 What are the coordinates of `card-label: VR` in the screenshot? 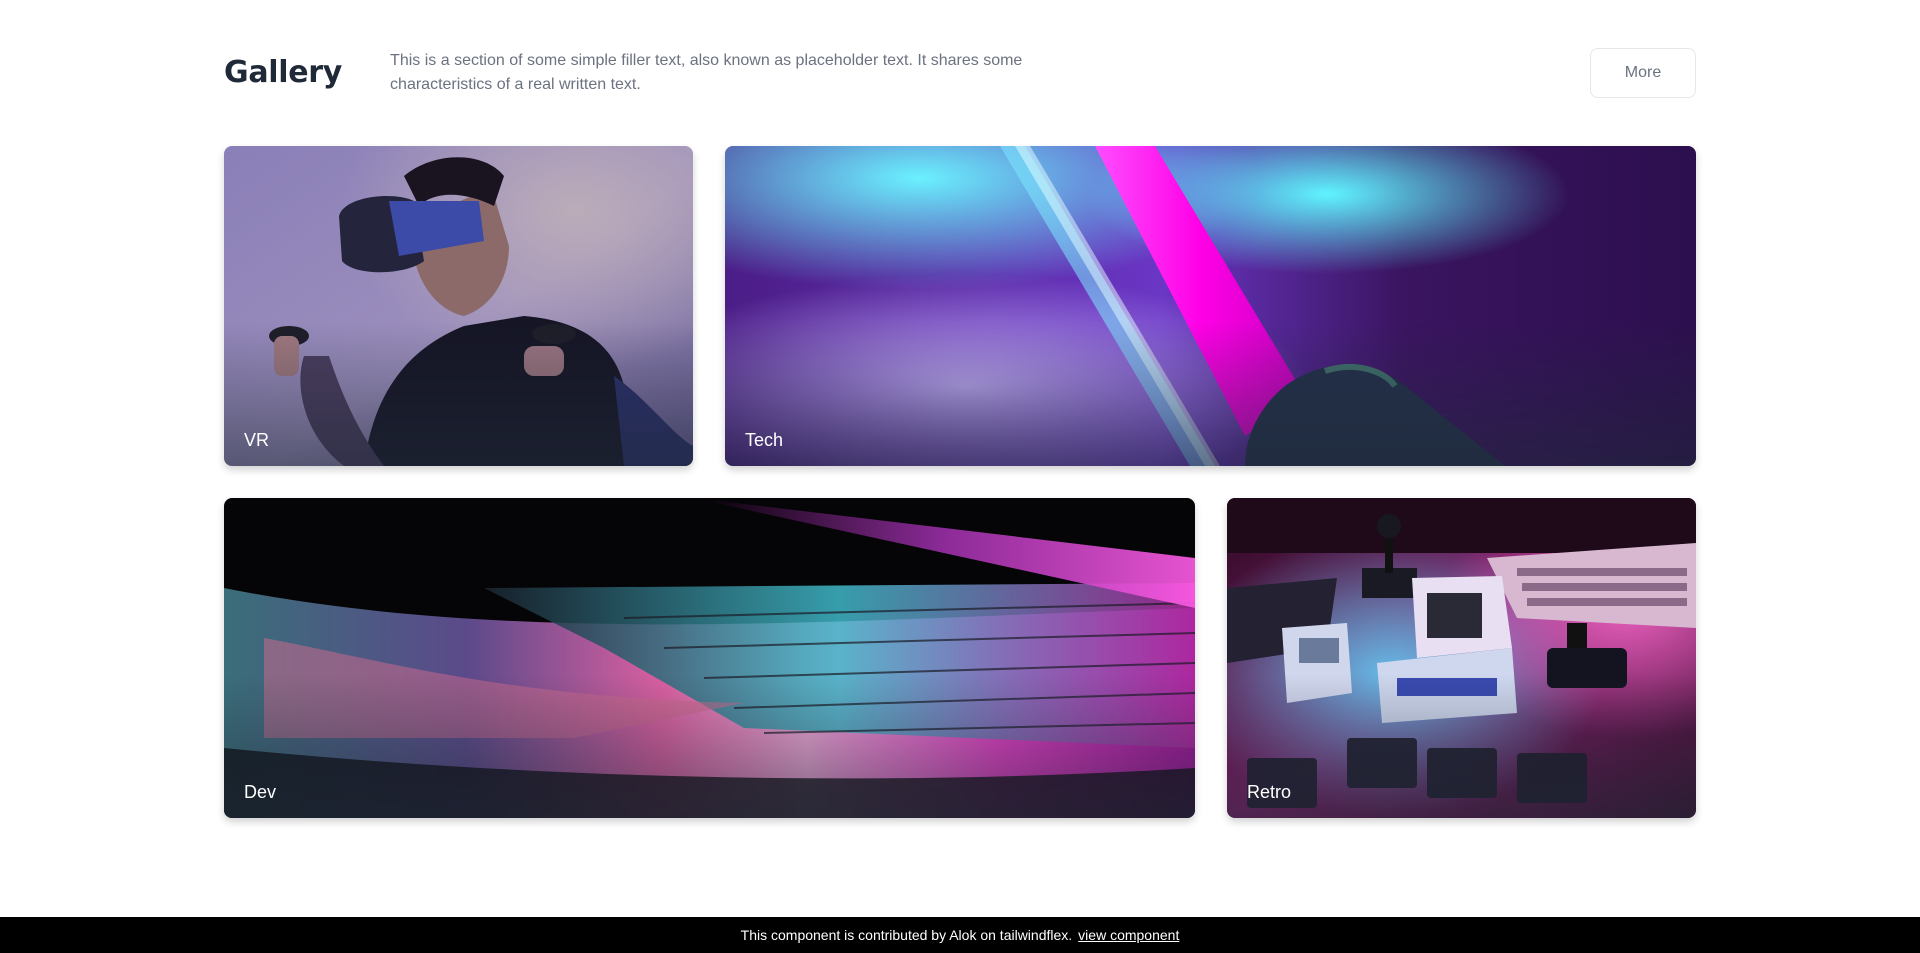 It's located at (257, 440).